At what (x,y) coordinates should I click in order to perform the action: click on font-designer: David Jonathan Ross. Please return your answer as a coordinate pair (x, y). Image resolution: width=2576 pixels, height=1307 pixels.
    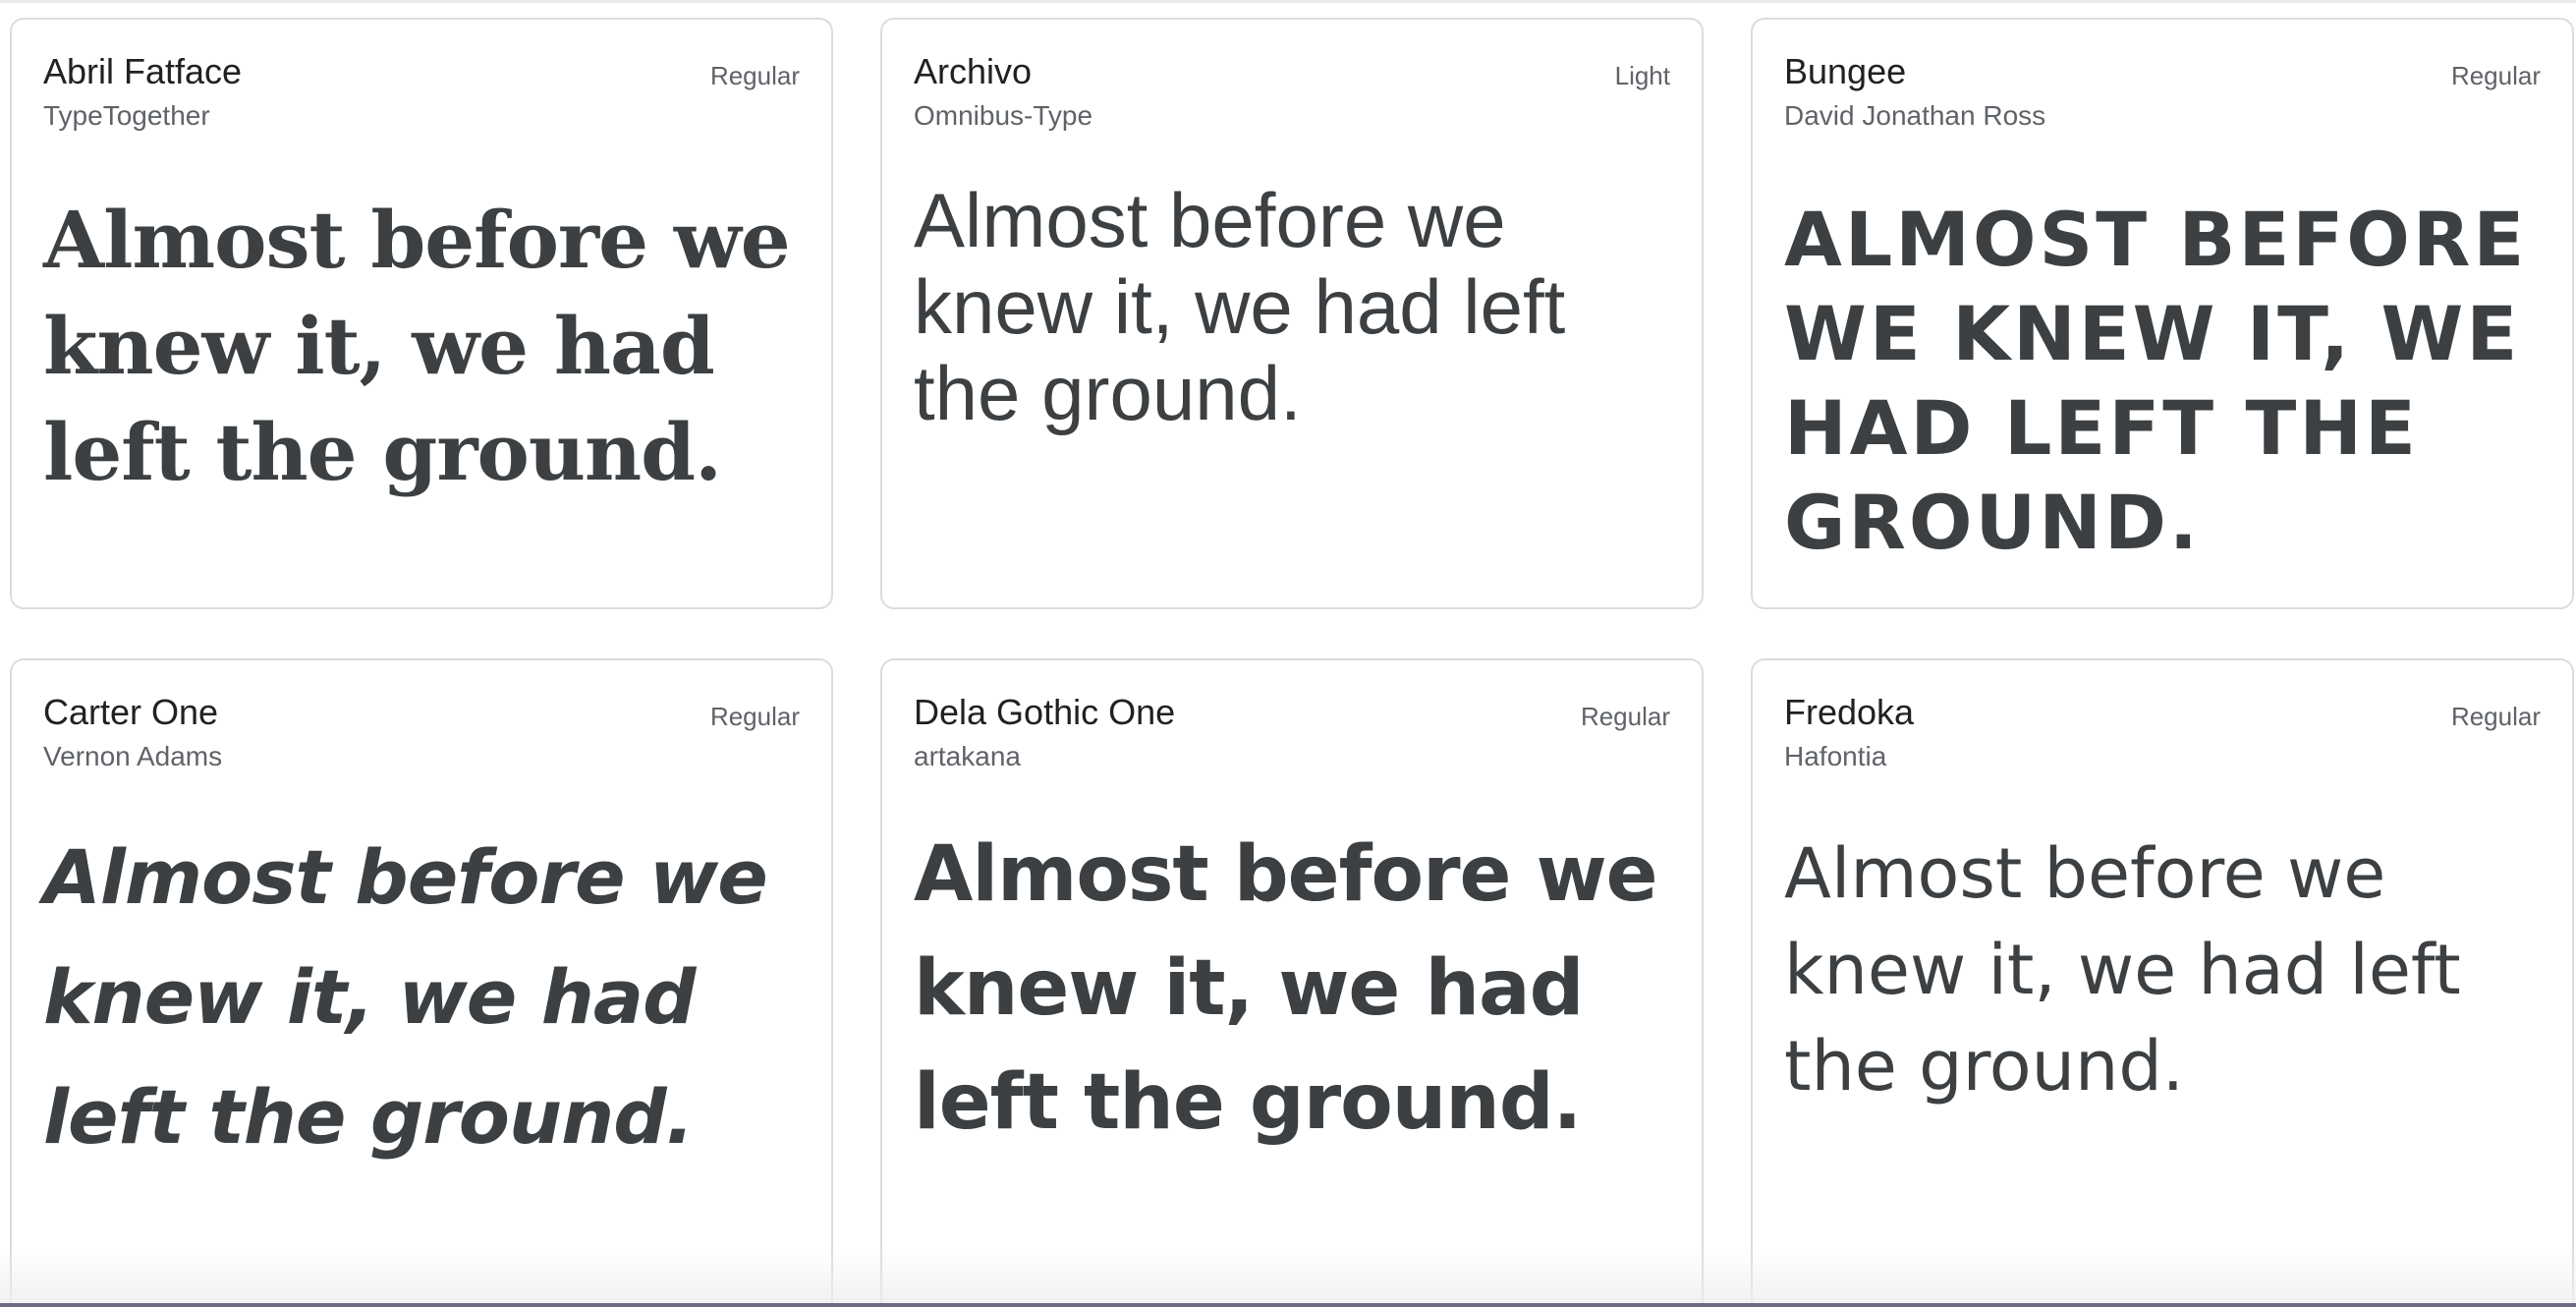
    Looking at the image, I should click on (1914, 116).